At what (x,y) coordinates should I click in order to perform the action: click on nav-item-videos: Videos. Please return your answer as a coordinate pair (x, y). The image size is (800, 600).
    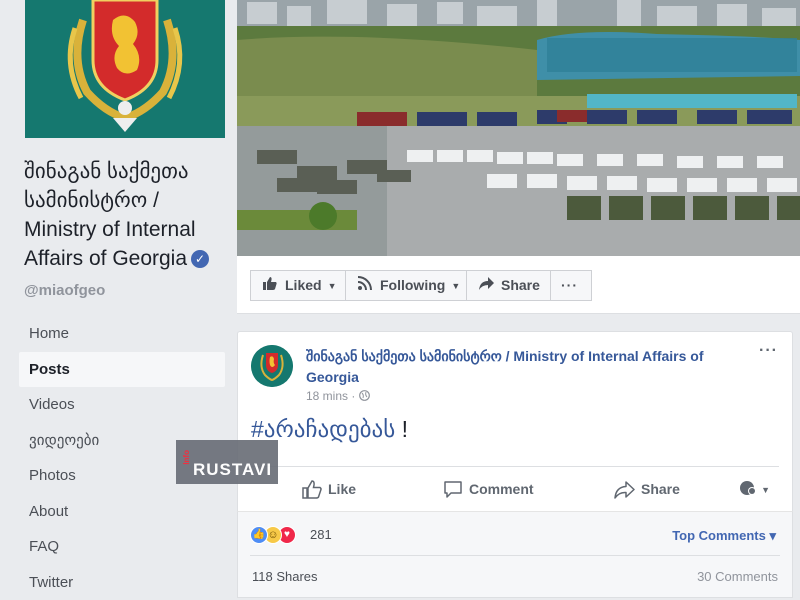
    Looking at the image, I should click on (122, 405).